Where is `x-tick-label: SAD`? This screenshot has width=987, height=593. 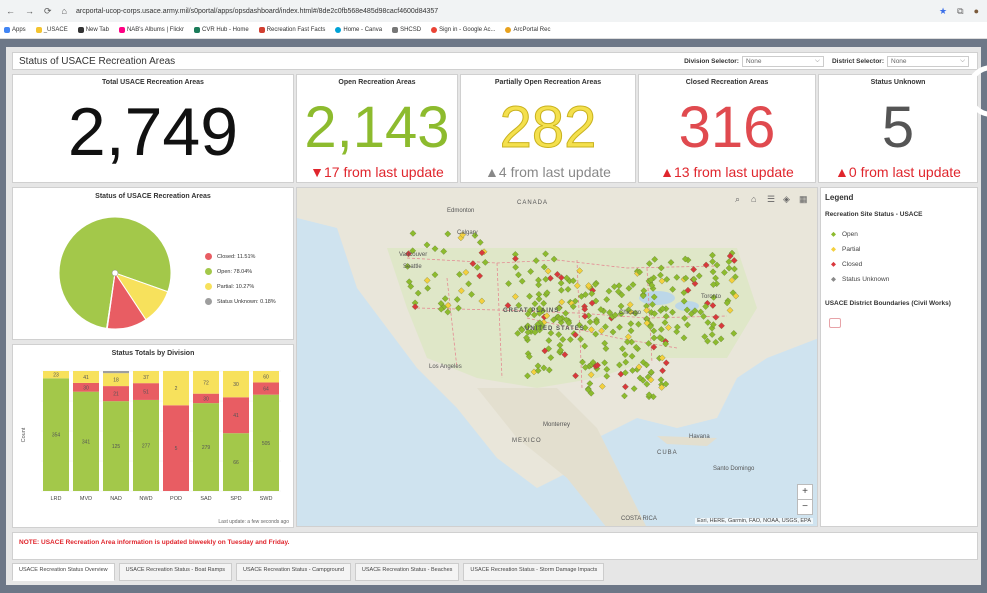 x-tick-label: SAD is located at coordinates (205, 499).